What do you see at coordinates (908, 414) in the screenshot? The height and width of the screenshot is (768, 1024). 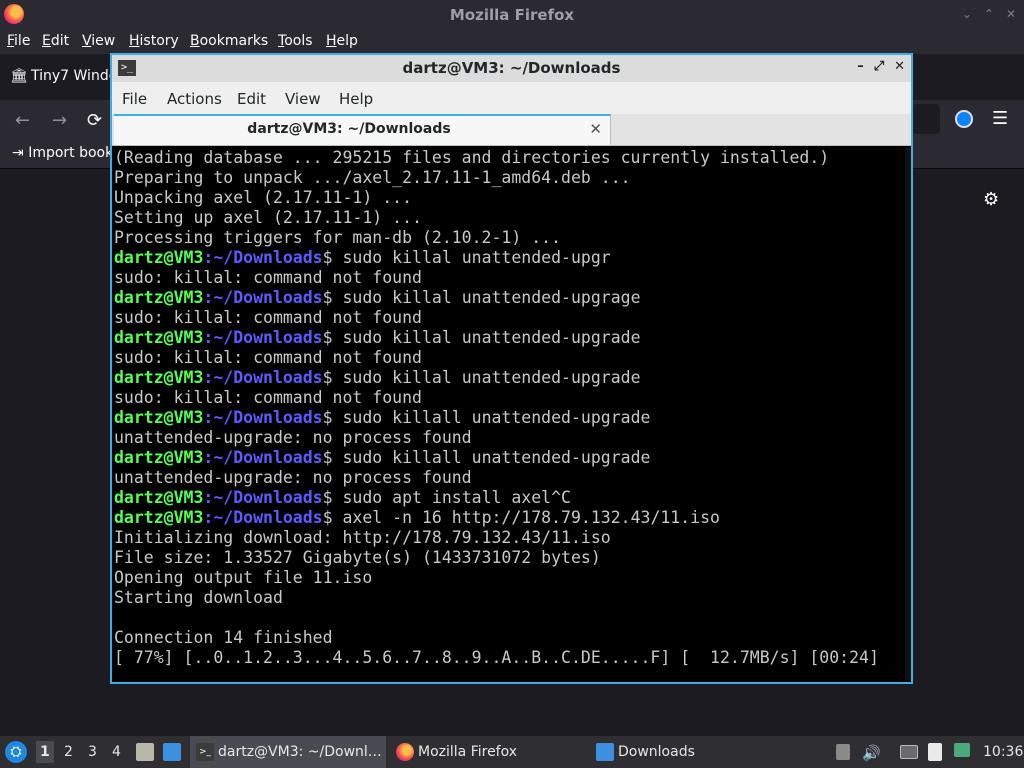 I see `terminal-scrollbar` at bounding box center [908, 414].